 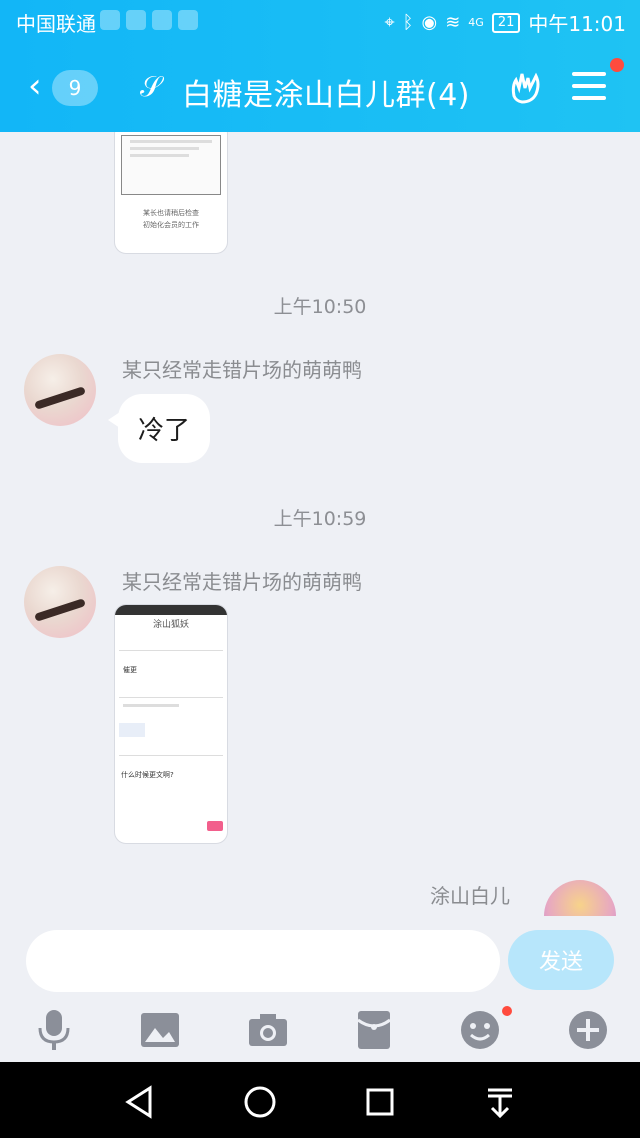 I want to click on iqiyi-icon, so click(x=162, y=20).